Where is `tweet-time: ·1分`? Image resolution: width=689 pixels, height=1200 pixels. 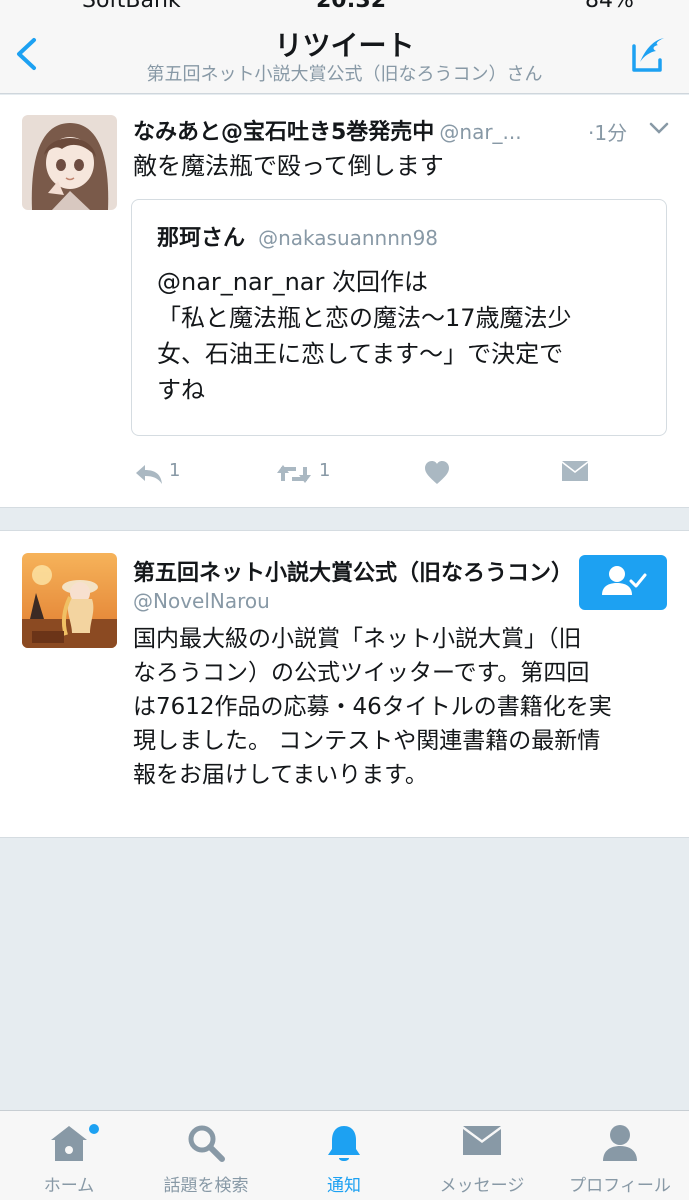
tweet-time: ·1分 is located at coordinates (608, 133).